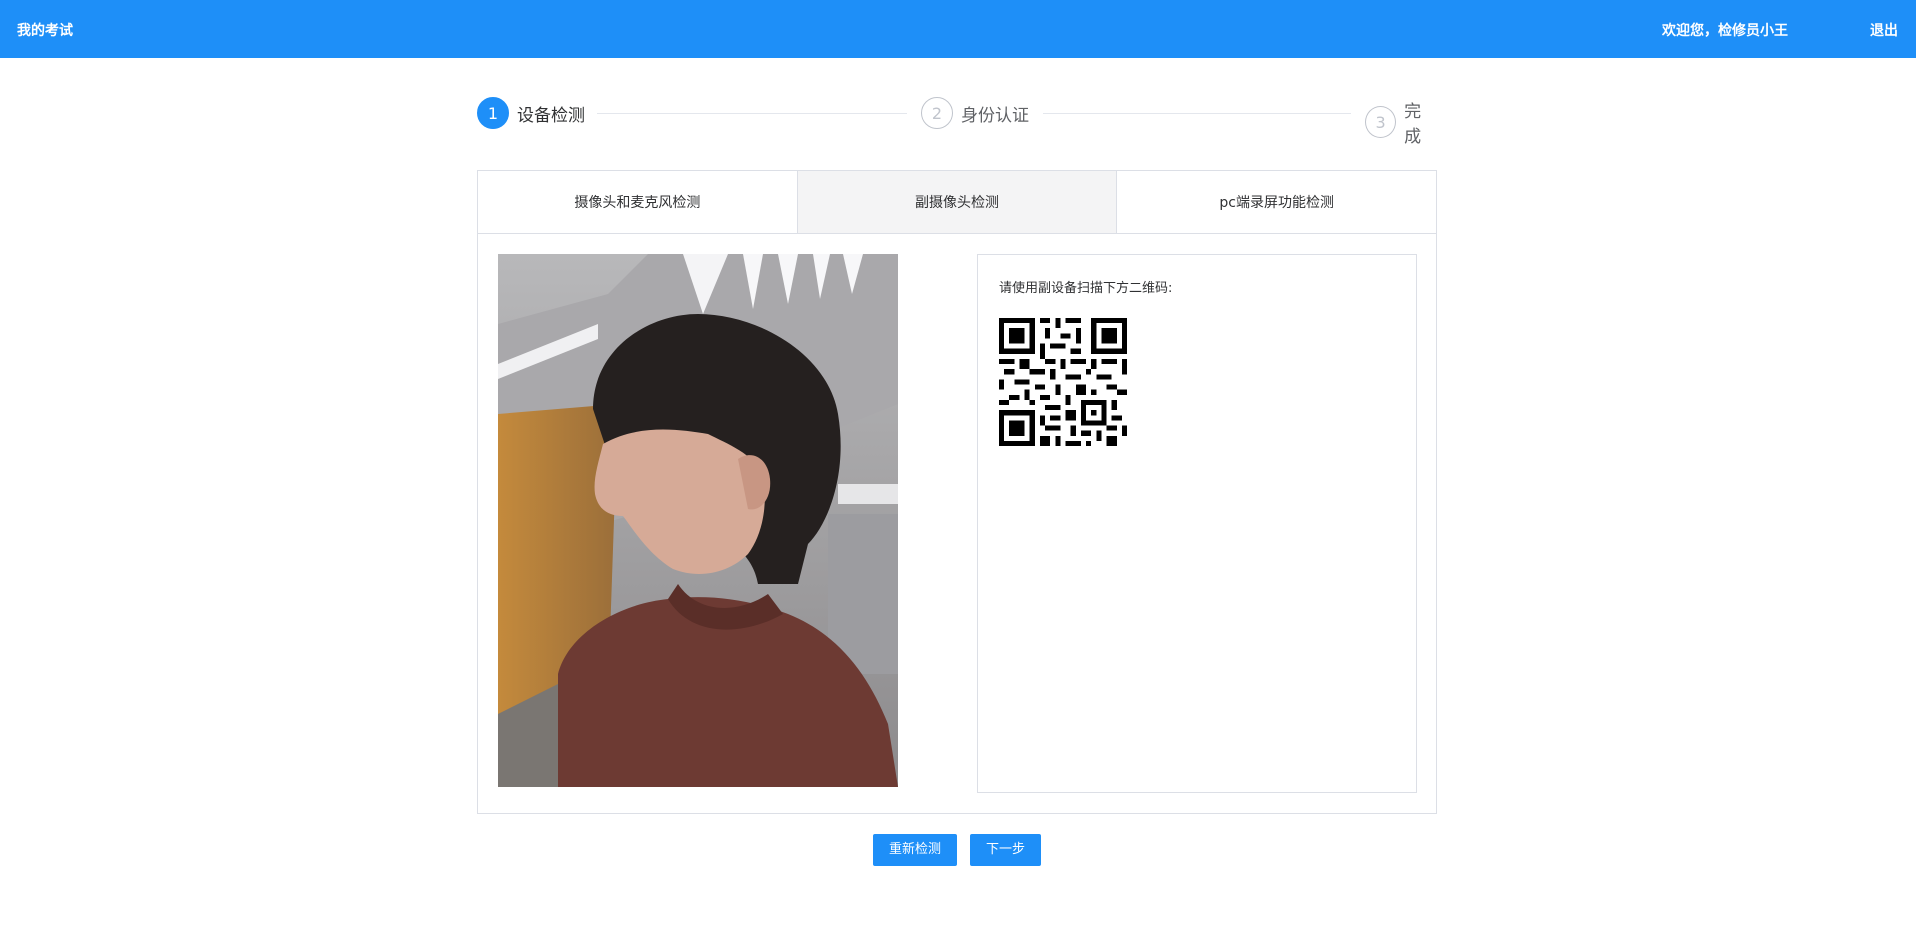 This screenshot has height=941, width=1916. What do you see at coordinates (493, 113) in the screenshot?
I see `step-number-circle: 1` at bounding box center [493, 113].